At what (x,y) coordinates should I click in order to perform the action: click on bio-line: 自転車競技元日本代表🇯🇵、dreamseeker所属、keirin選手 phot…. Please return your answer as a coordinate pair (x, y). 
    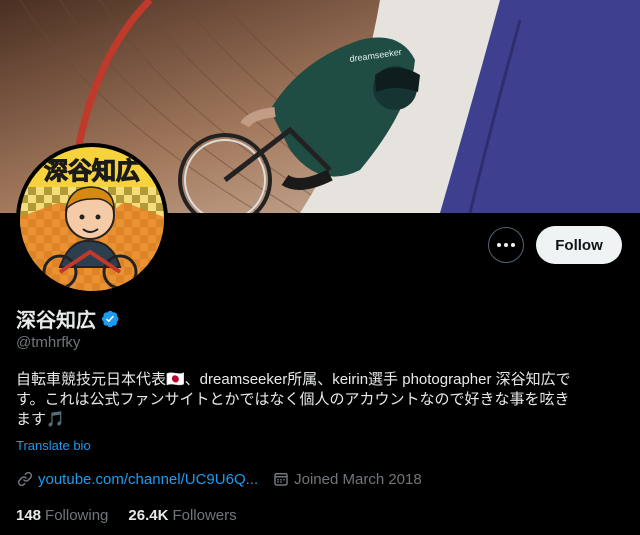
    Looking at the image, I should click on (293, 379).